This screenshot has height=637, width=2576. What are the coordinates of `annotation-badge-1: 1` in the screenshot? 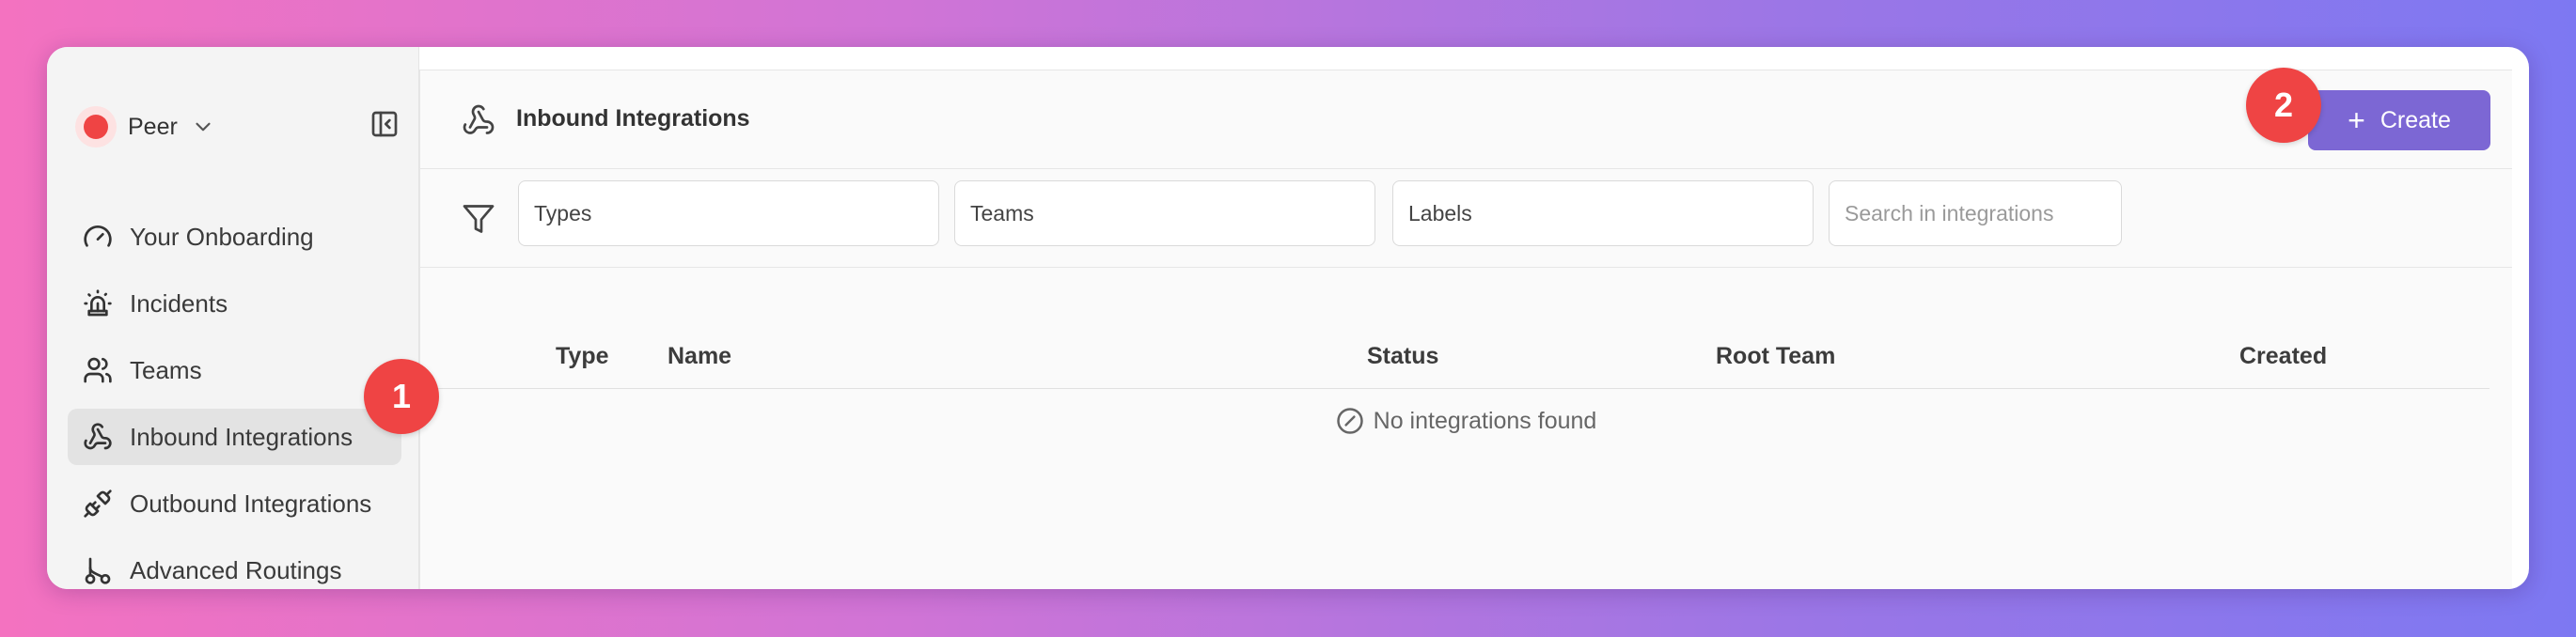 It's located at (402, 397).